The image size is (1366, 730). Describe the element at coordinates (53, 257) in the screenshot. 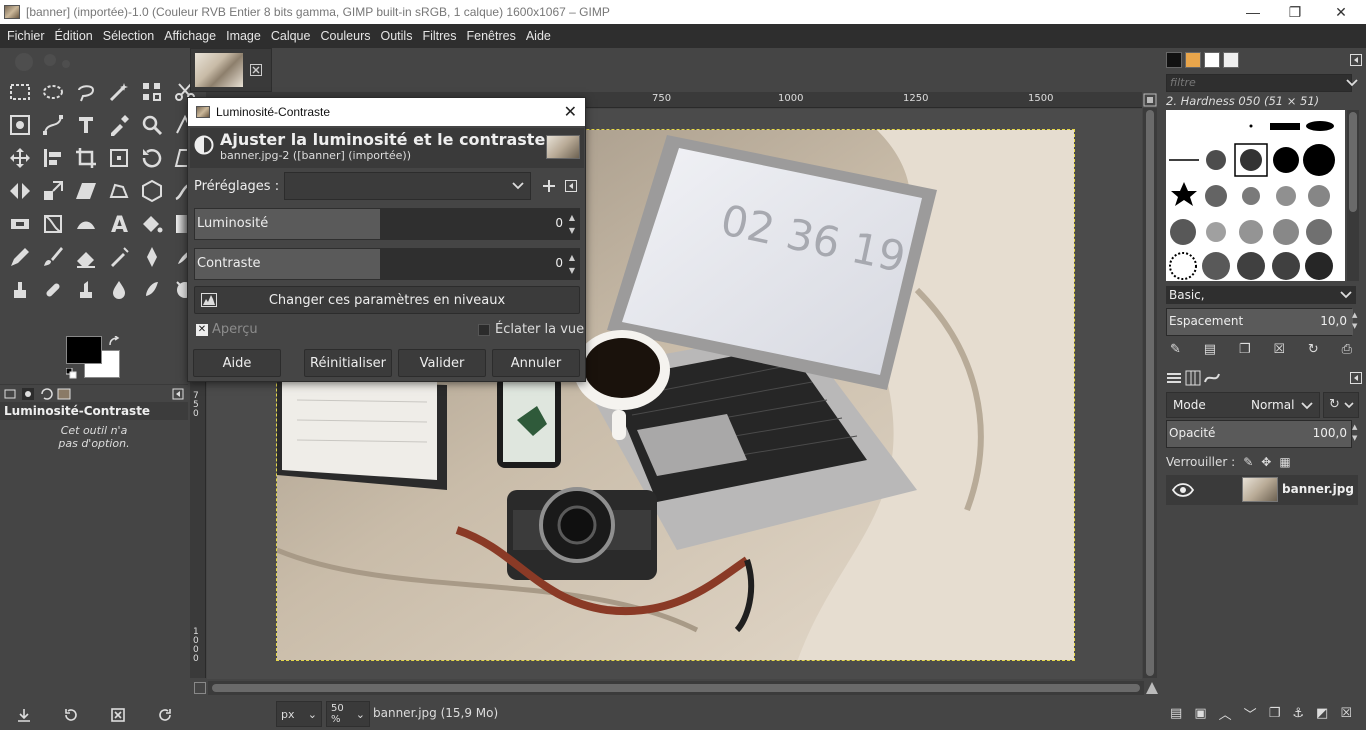

I see `paintbrush-tool-icon` at that location.